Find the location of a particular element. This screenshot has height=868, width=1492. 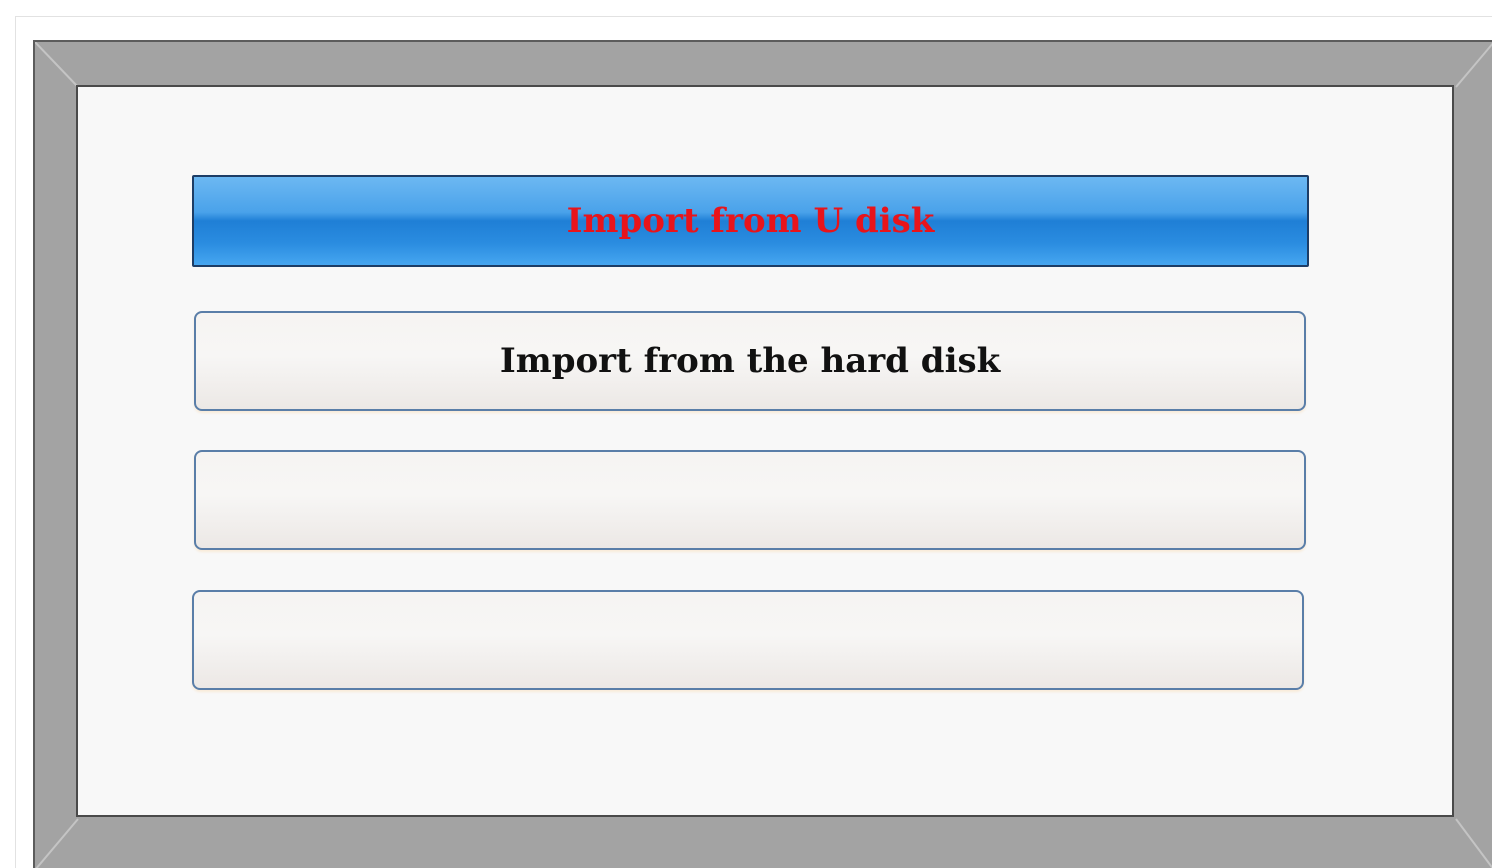

import-from-u-disk-label: Import from U disk is located at coordinates (750, 221).